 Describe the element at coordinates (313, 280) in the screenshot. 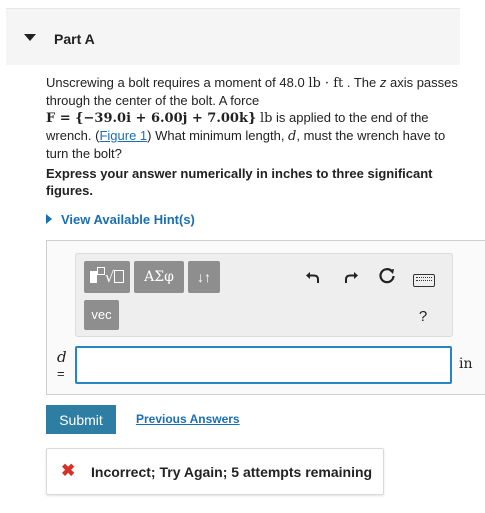

I see `undo-icon` at that location.